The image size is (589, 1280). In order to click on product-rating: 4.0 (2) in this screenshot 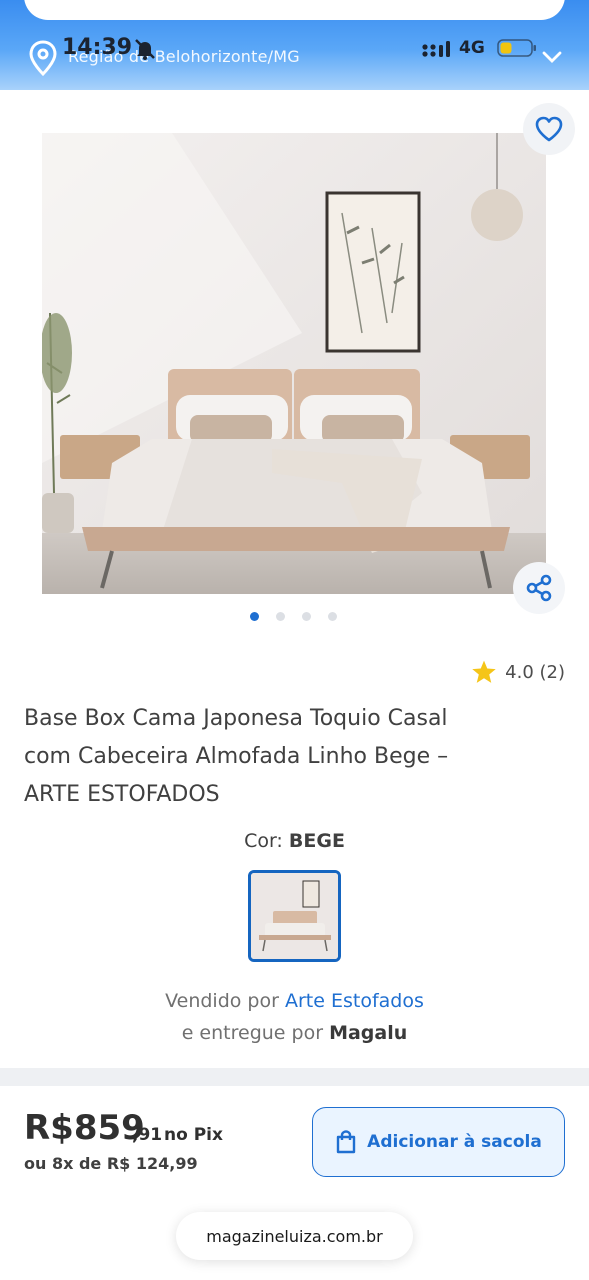, I will do `click(518, 672)`.